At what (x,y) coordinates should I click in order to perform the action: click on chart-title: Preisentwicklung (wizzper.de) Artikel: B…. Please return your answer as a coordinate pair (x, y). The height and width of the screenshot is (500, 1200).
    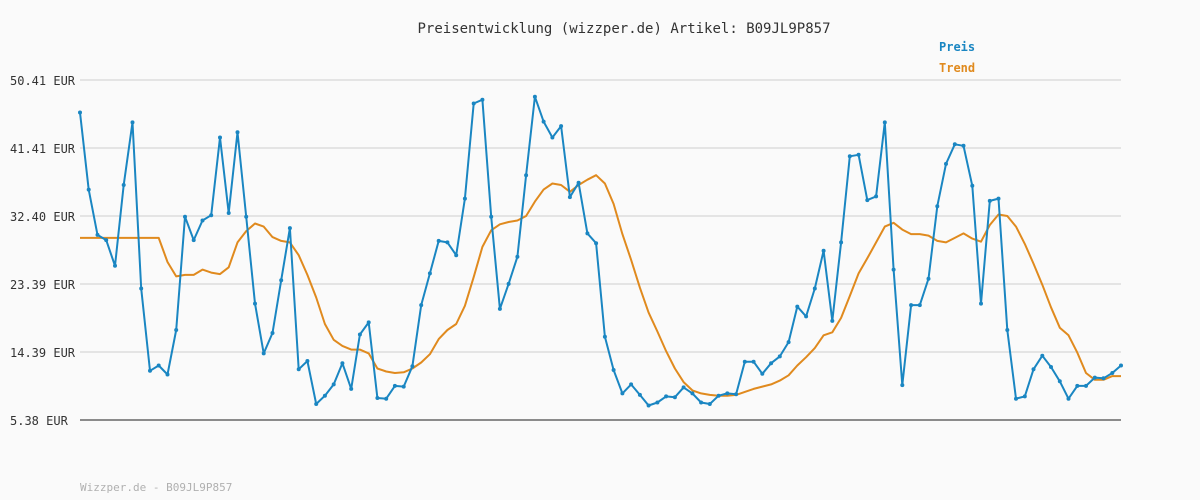
    Looking at the image, I should click on (623, 29).